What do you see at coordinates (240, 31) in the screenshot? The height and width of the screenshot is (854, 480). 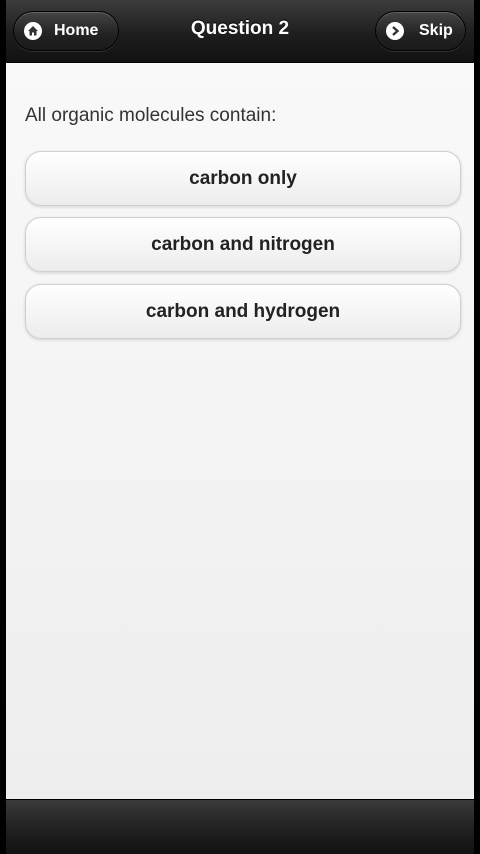 I see `top-header: Home Question 2 Skip` at bounding box center [240, 31].